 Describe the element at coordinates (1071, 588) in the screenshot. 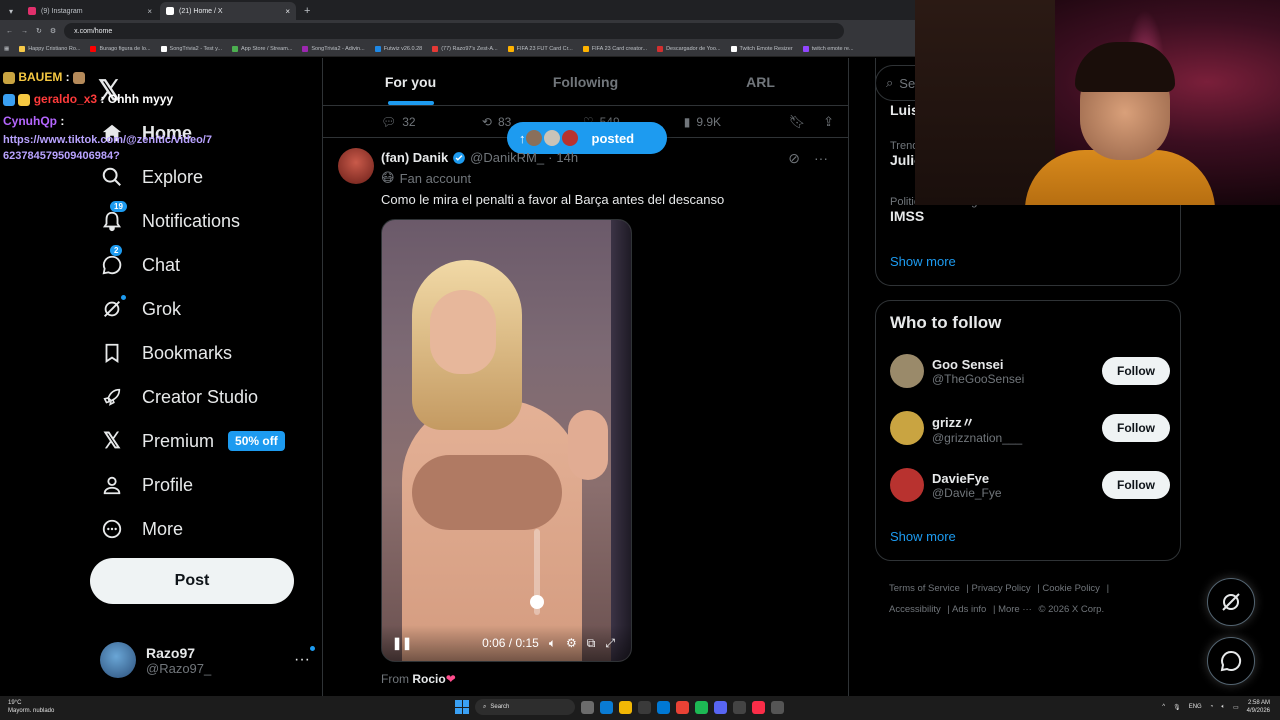

I see `footer-link: Cookie Policy` at that location.